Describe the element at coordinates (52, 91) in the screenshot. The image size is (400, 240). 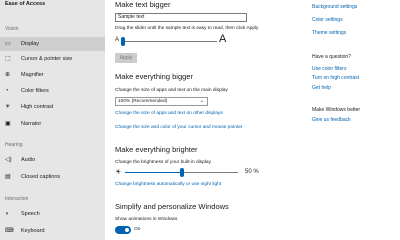
I see `sidebar-item-color-filters: ◔ Color filters` at that location.